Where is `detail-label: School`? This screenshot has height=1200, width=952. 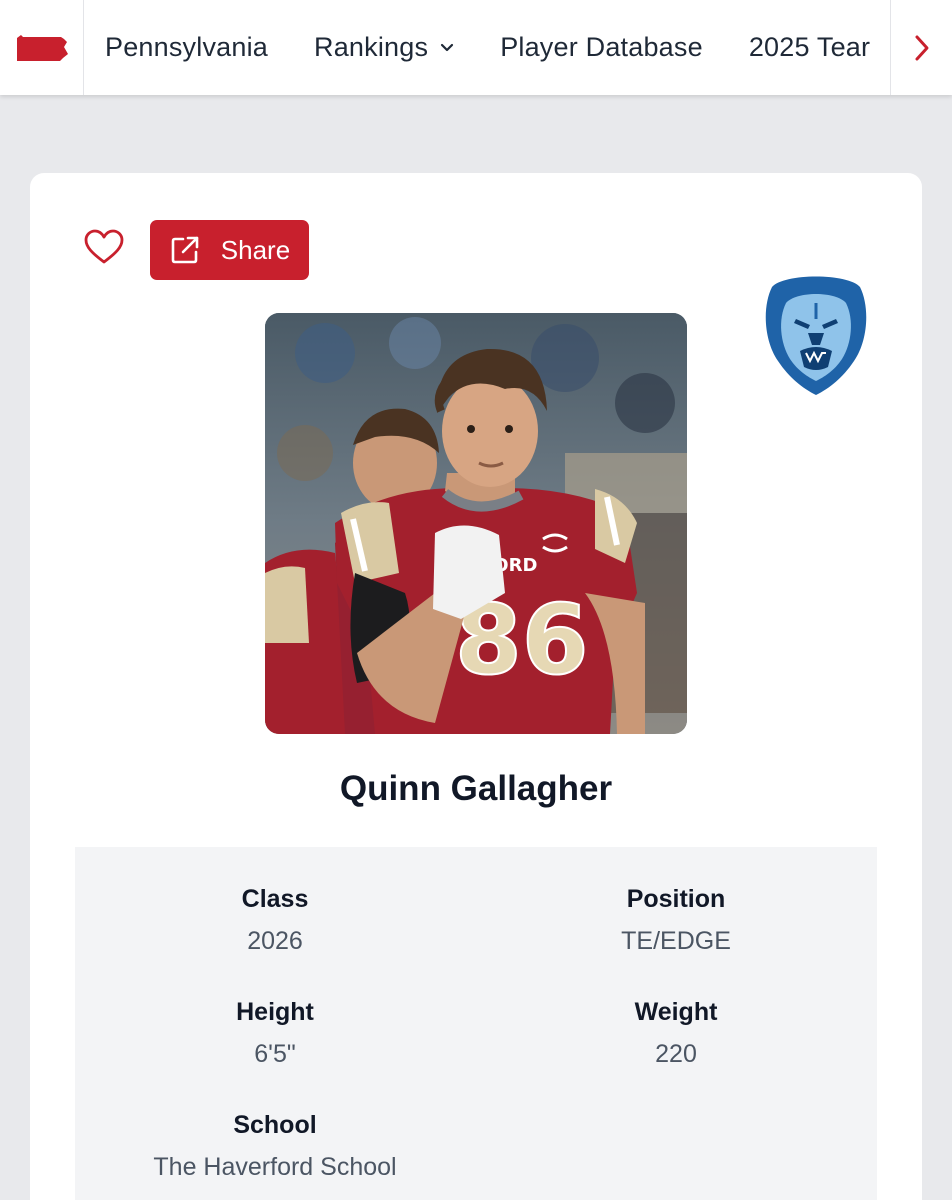 detail-label: School is located at coordinates (275, 1125).